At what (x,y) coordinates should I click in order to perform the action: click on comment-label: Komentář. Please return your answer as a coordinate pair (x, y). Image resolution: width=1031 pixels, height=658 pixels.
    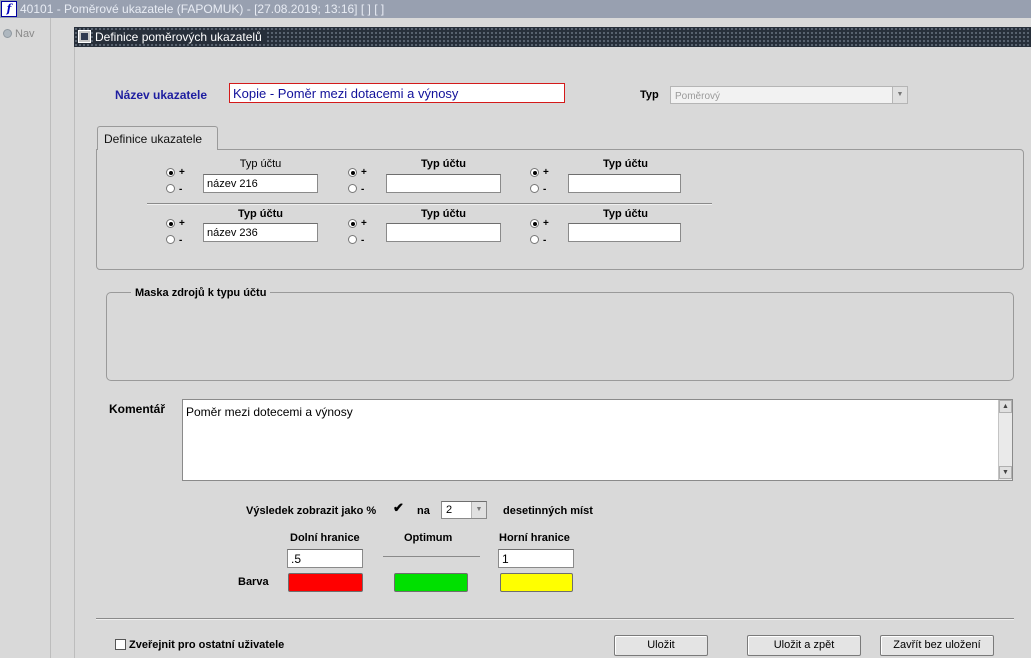
    Looking at the image, I should click on (137, 409).